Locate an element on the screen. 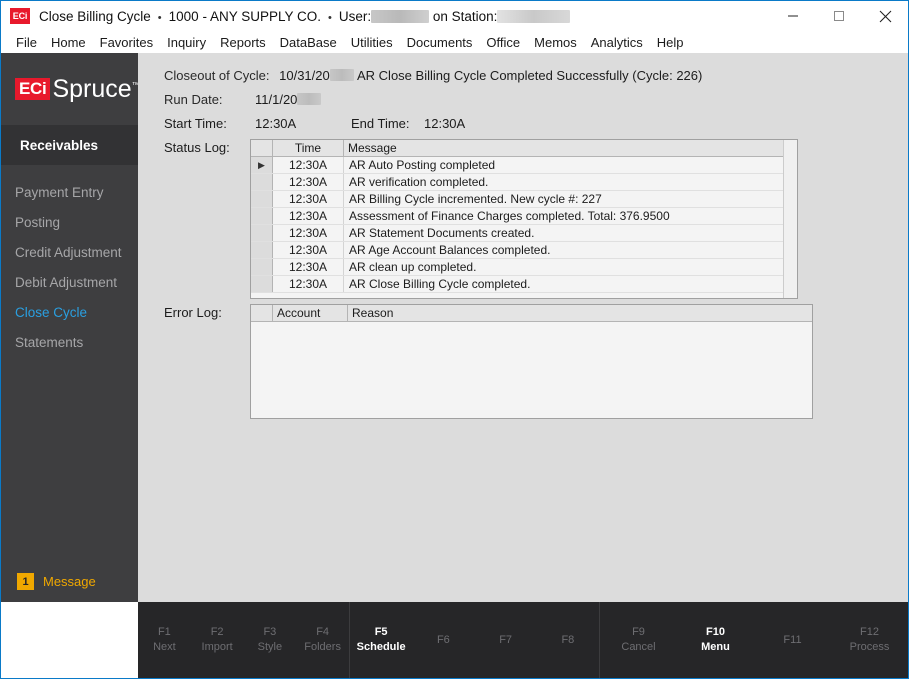  run-date-field: Run Date: is located at coordinates (193, 99).